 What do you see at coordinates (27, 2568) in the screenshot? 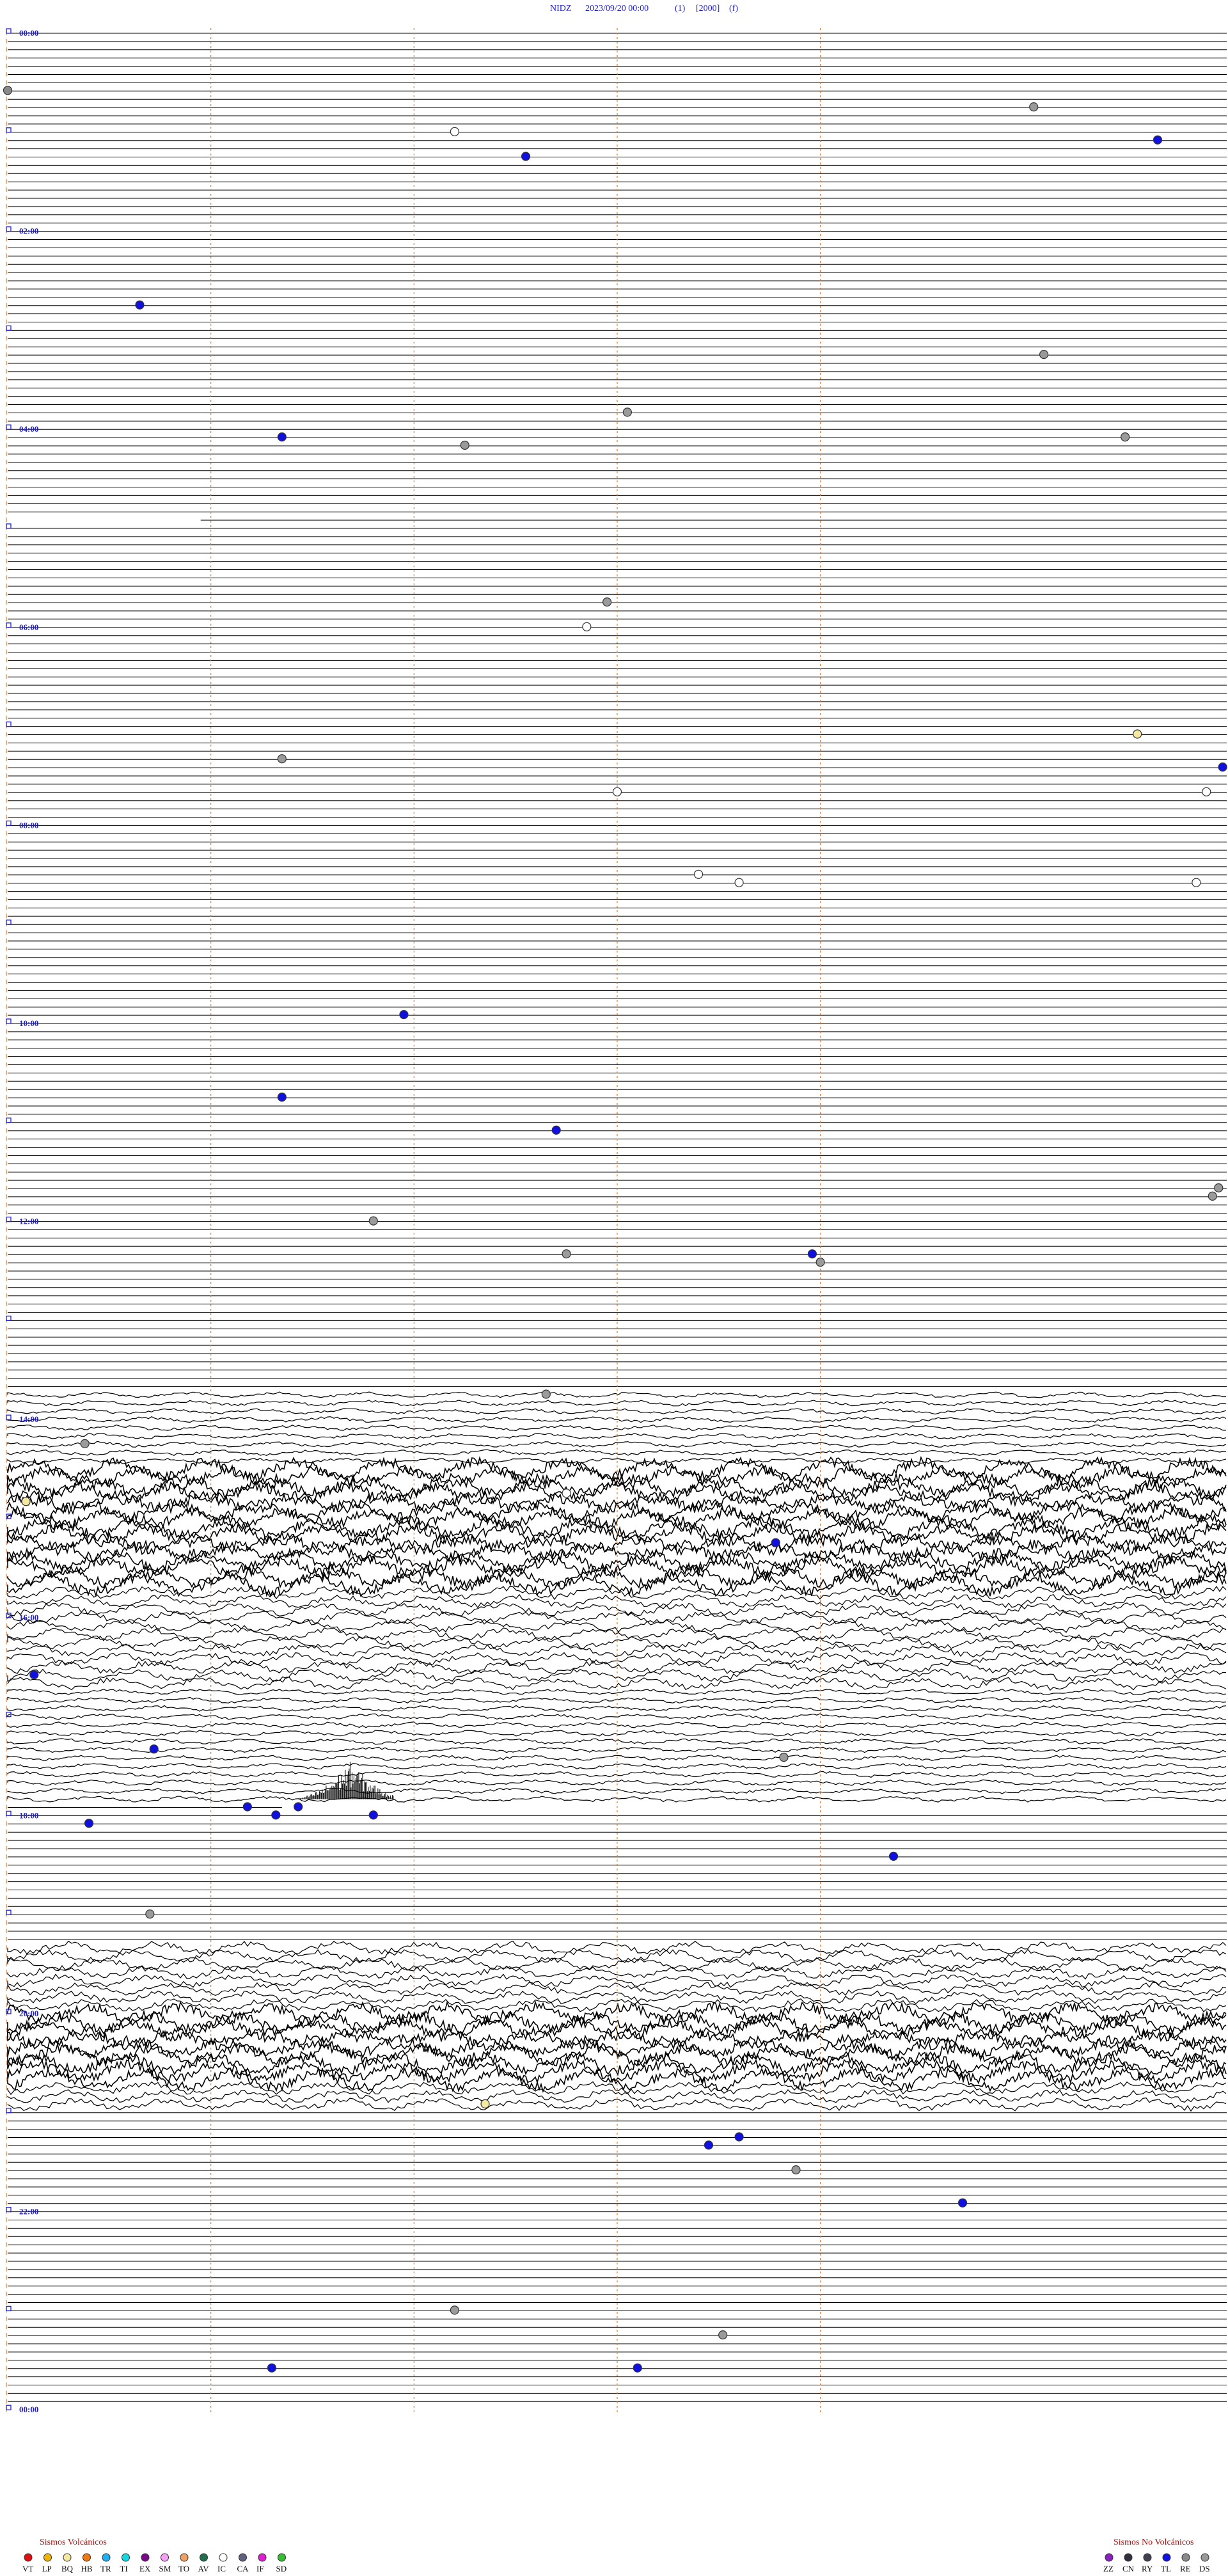
I see `legend-label-vt: VT` at bounding box center [27, 2568].